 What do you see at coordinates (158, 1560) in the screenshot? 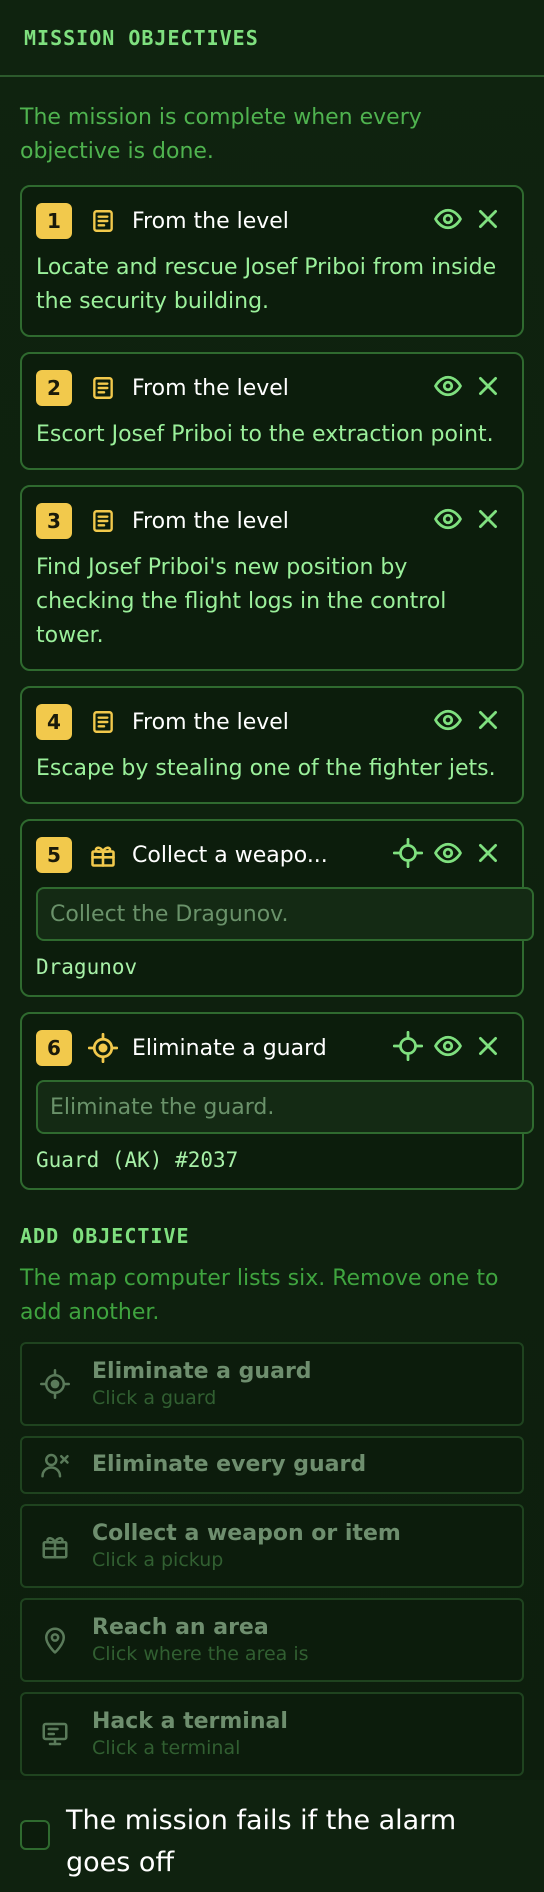
I see `add-item-hint: Click a pickup` at bounding box center [158, 1560].